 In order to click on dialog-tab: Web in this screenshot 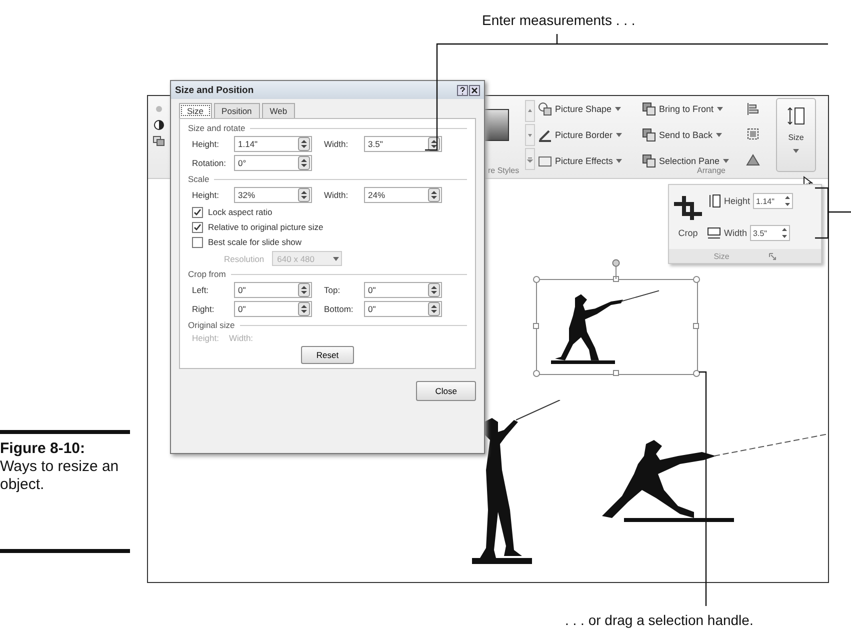, I will do `click(279, 110)`.